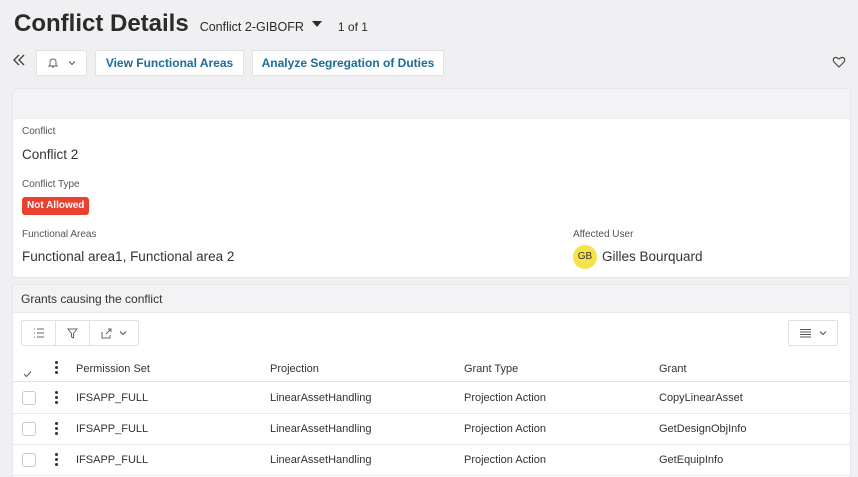 The width and height of the screenshot is (858, 477). I want to click on checkmark-icon, so click(27, 374).